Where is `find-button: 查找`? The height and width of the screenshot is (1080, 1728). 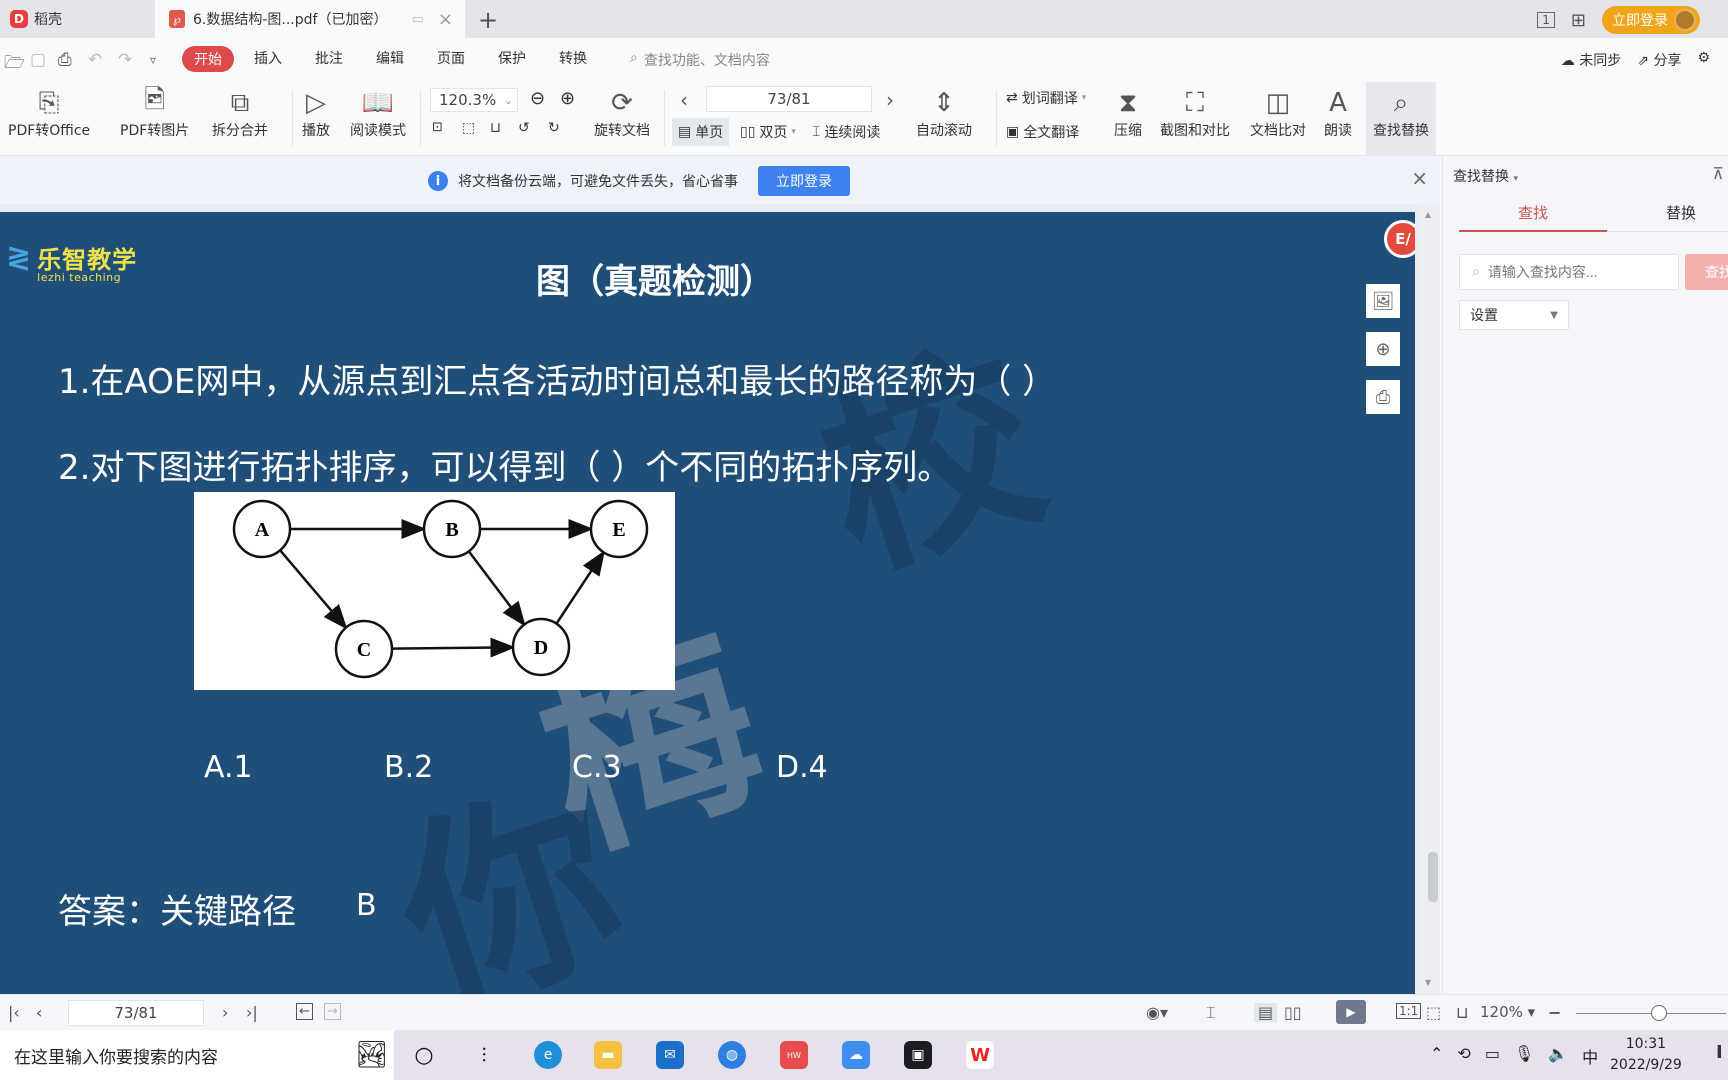
find-button: 查找 is located at coordinates (1706, 272).